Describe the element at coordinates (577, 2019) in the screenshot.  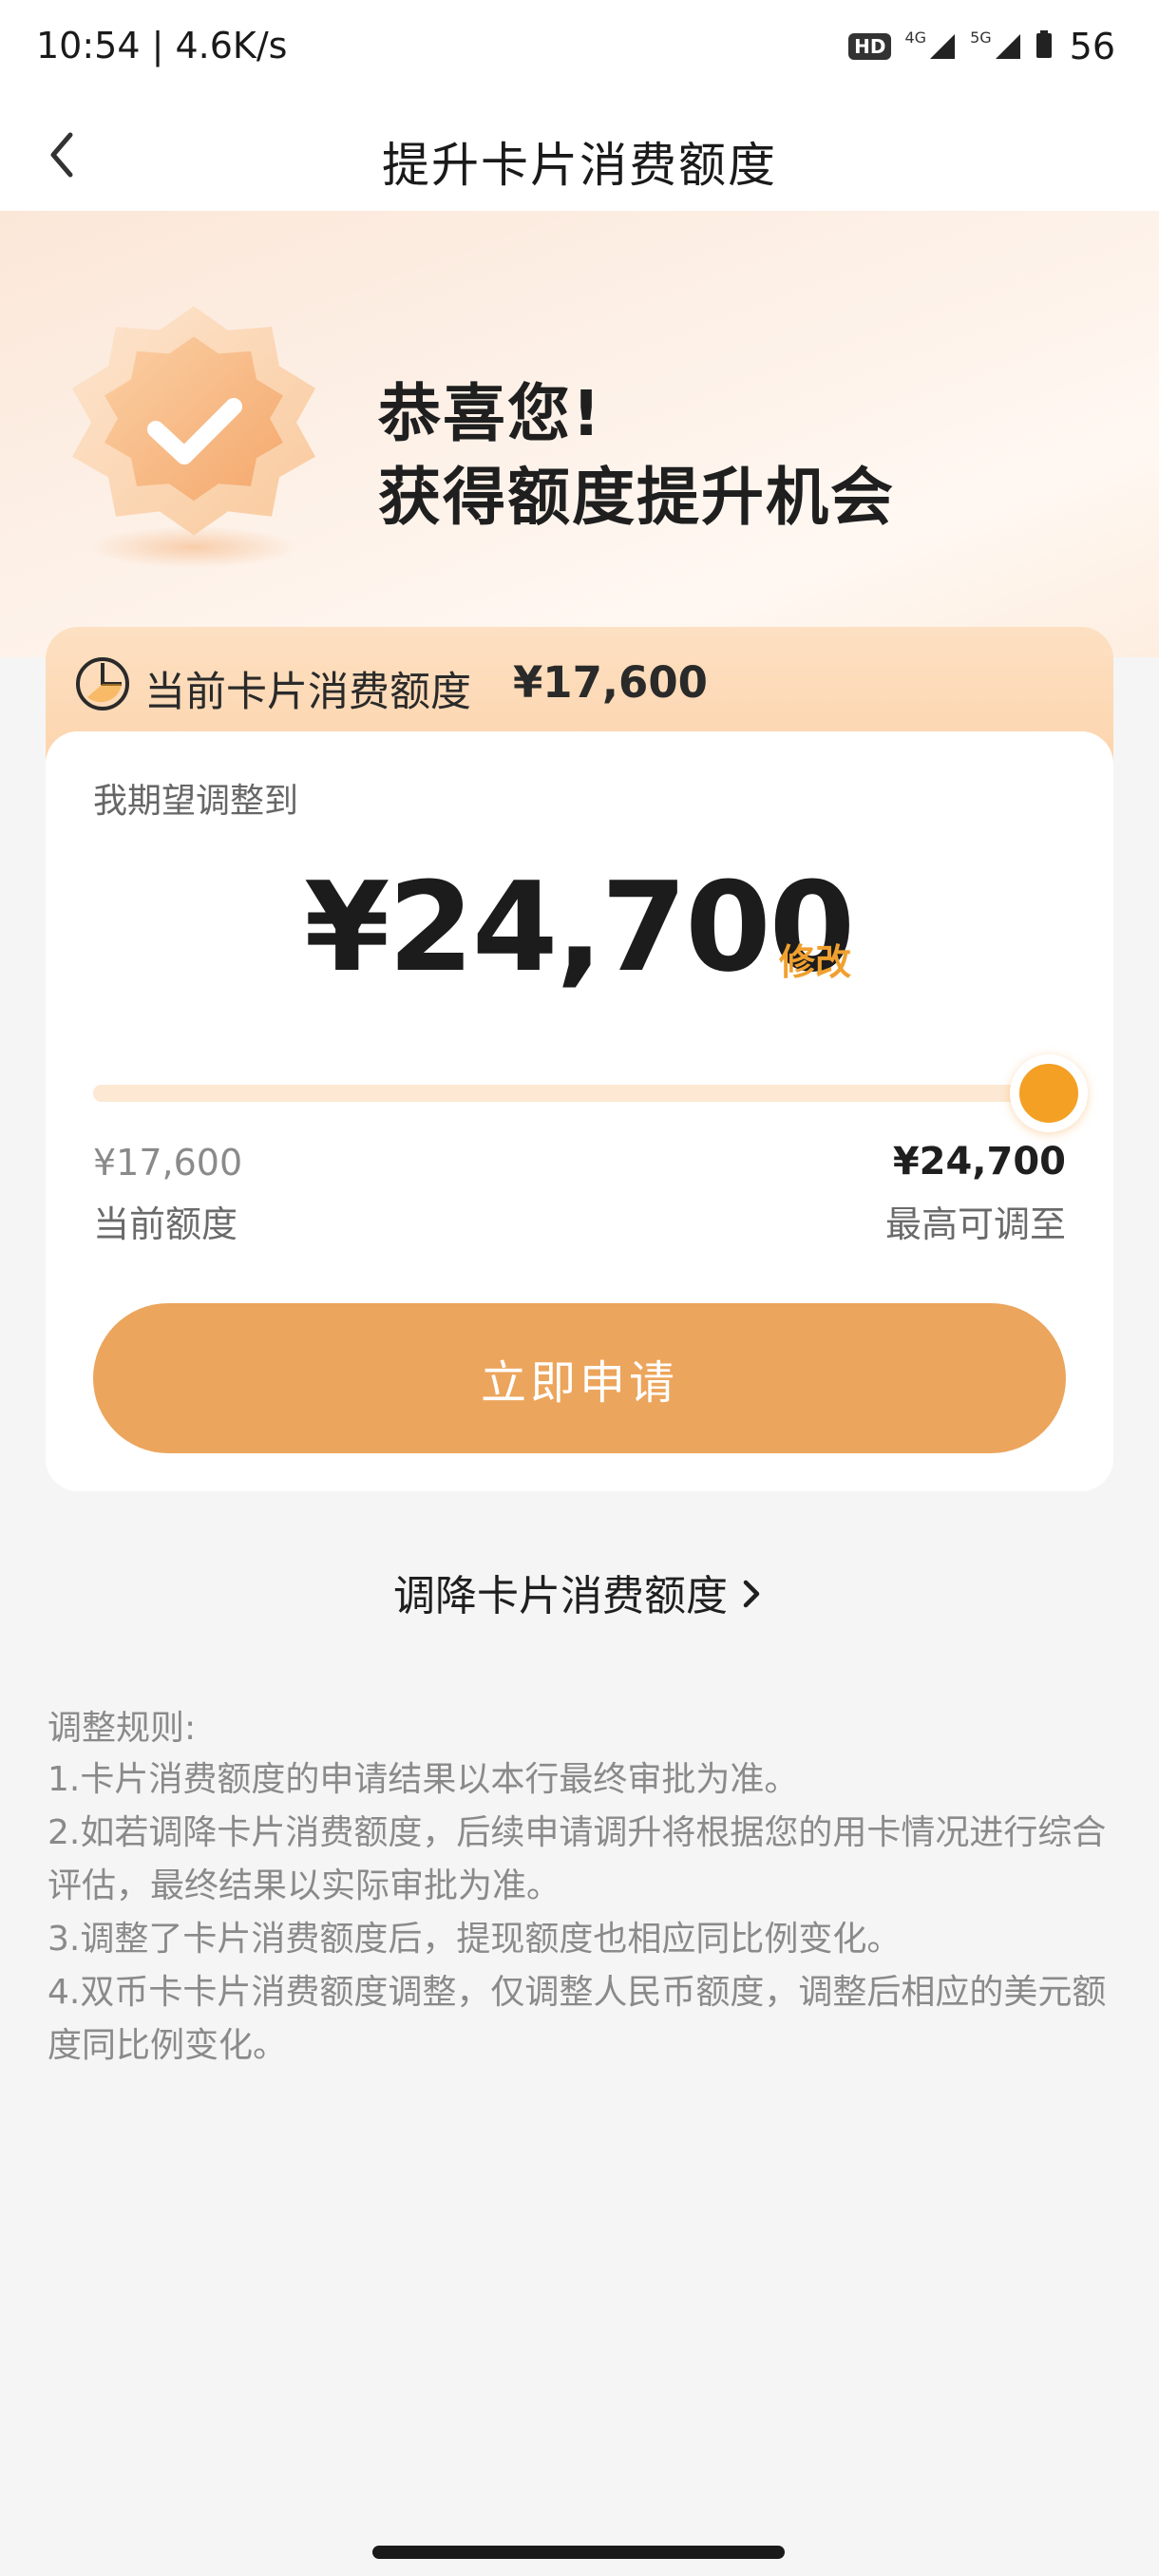
I see `rule-item: 4.双币卡卡片消费额度调整，仅调整人民币额度，调整后相应的美元额度同比例变化。` at that location.